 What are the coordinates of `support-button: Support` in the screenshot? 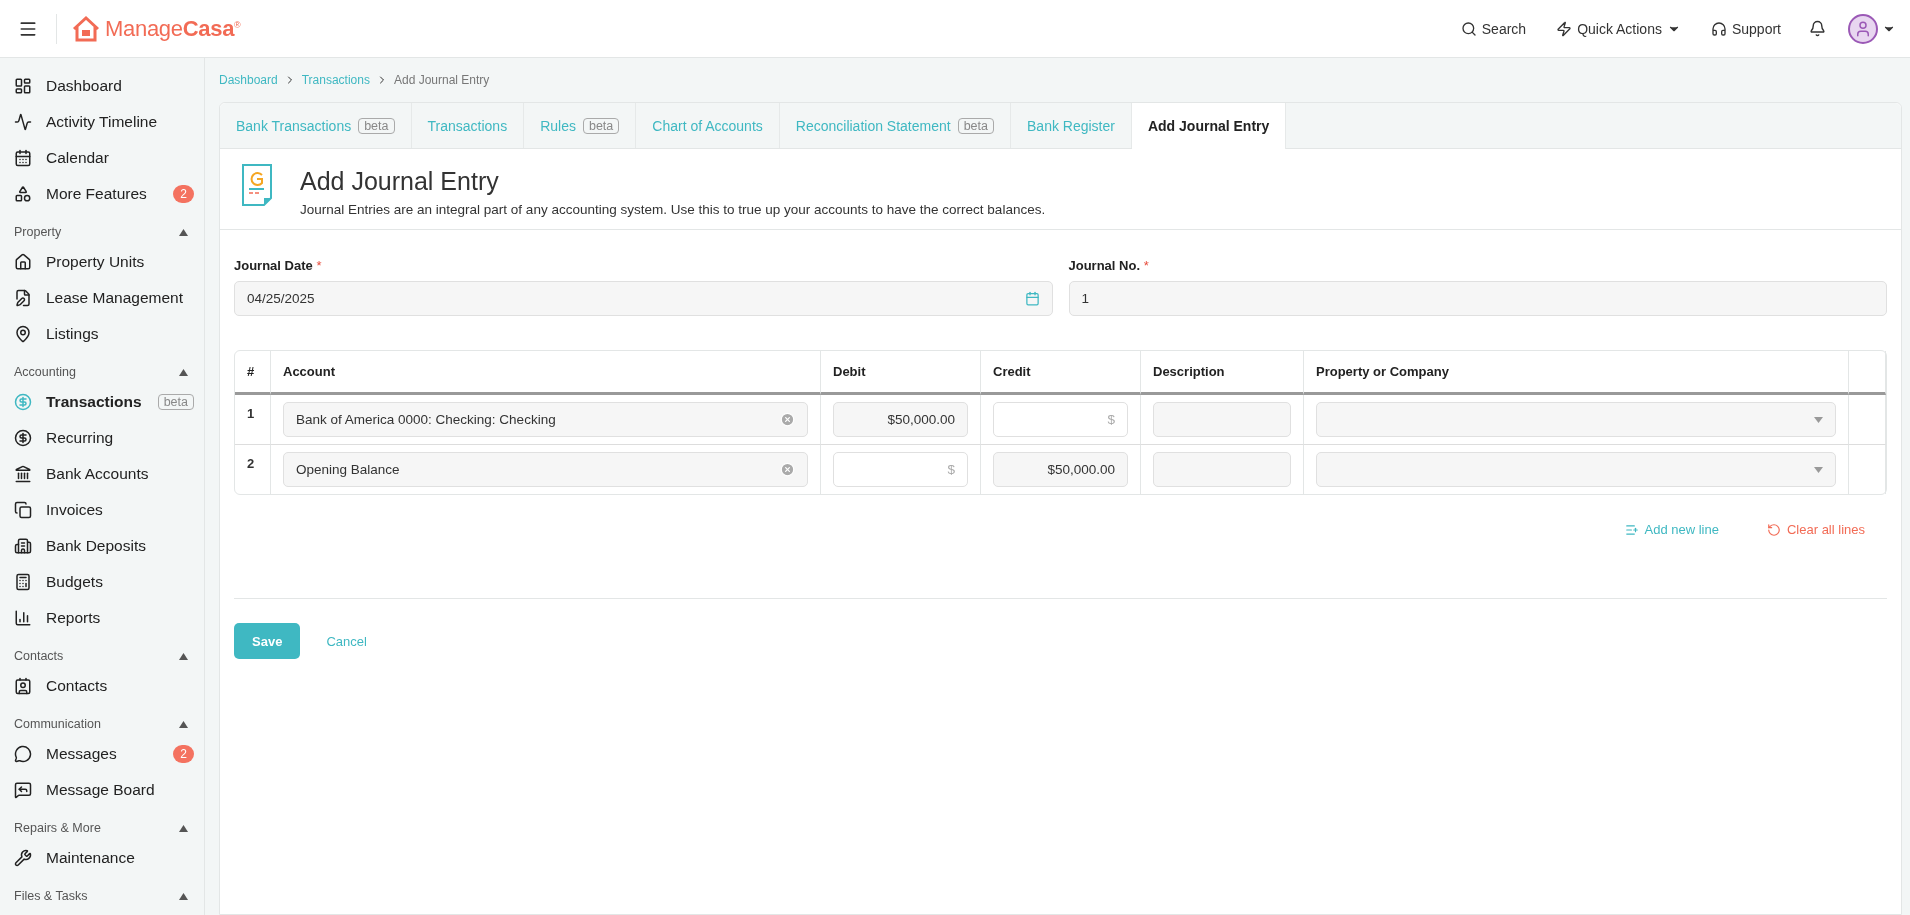 It's located at (1745, 28).